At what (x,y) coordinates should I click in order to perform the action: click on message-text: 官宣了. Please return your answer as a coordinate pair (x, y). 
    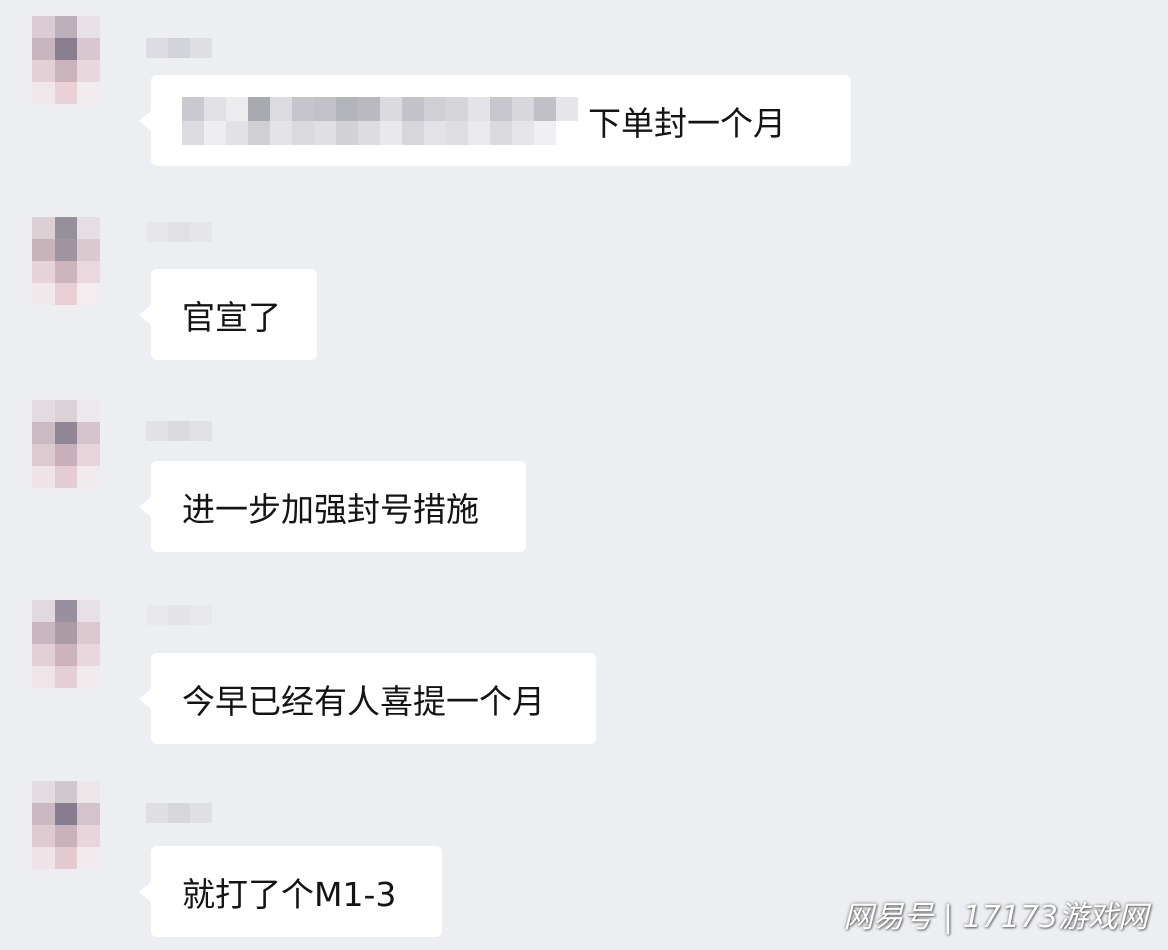
    Looking at the image, I should click on (231, 317).